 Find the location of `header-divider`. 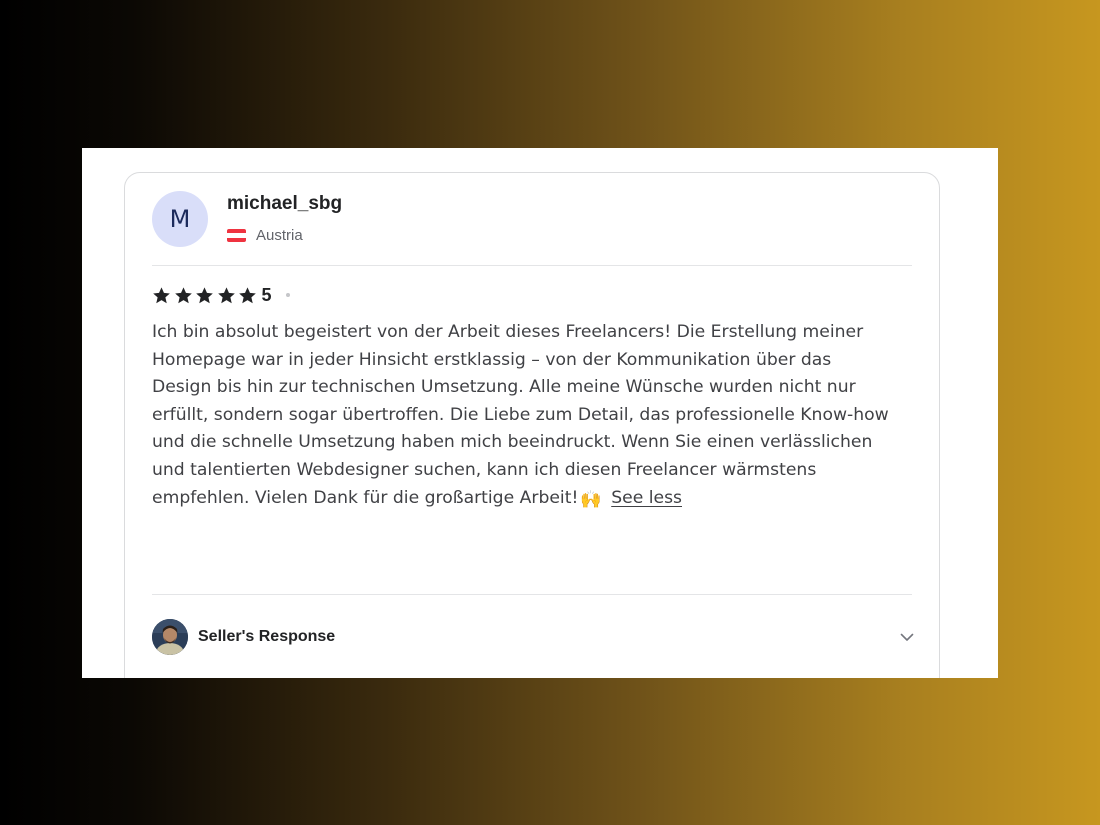

header-divider is located at coordinates (532, 265).